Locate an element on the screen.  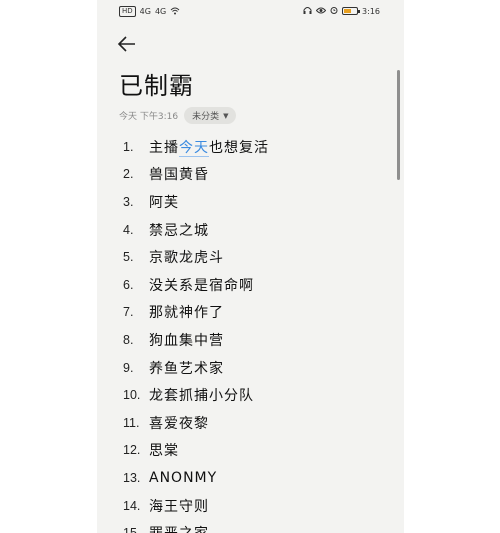
list-item-text: 喜爱夜黎 is located at coordinates (179, 423).